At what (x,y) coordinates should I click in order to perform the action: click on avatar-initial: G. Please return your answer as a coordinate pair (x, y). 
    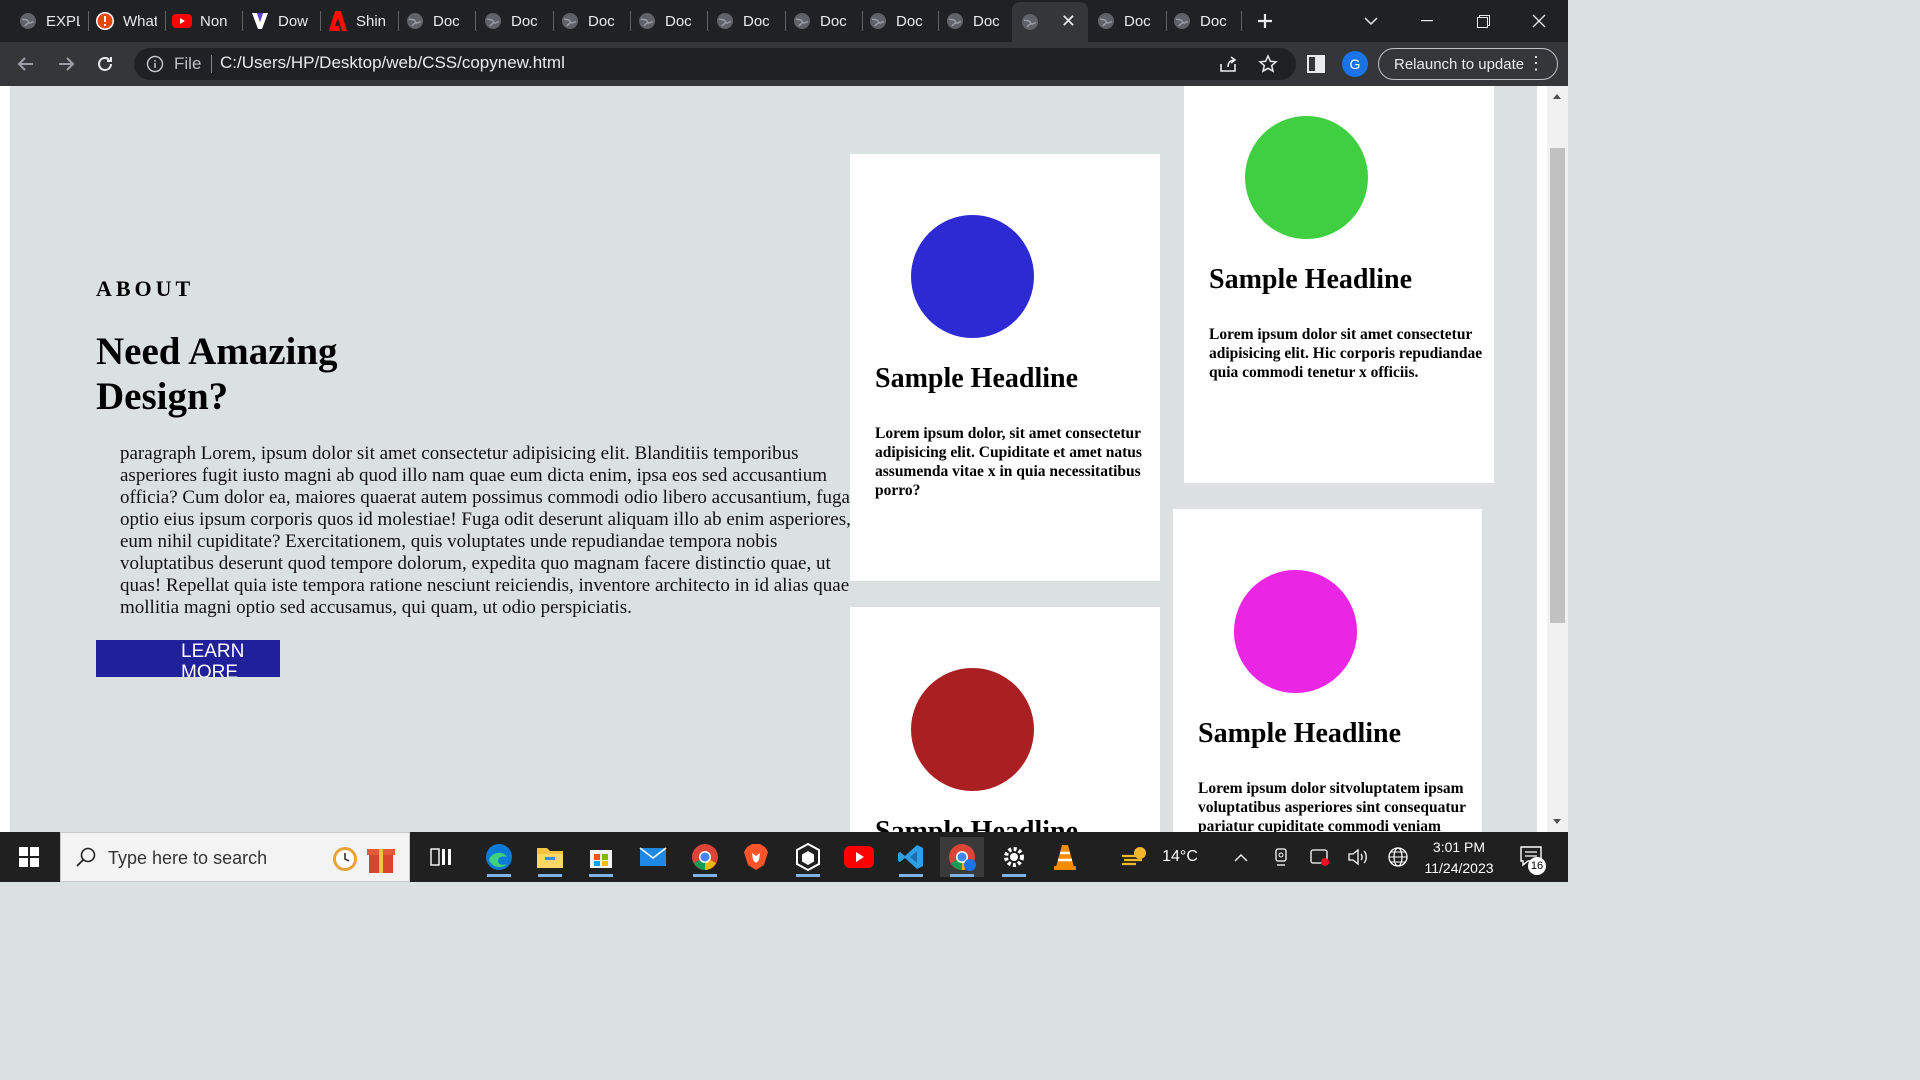
    Looking at the image, I should click on (1355, 64).